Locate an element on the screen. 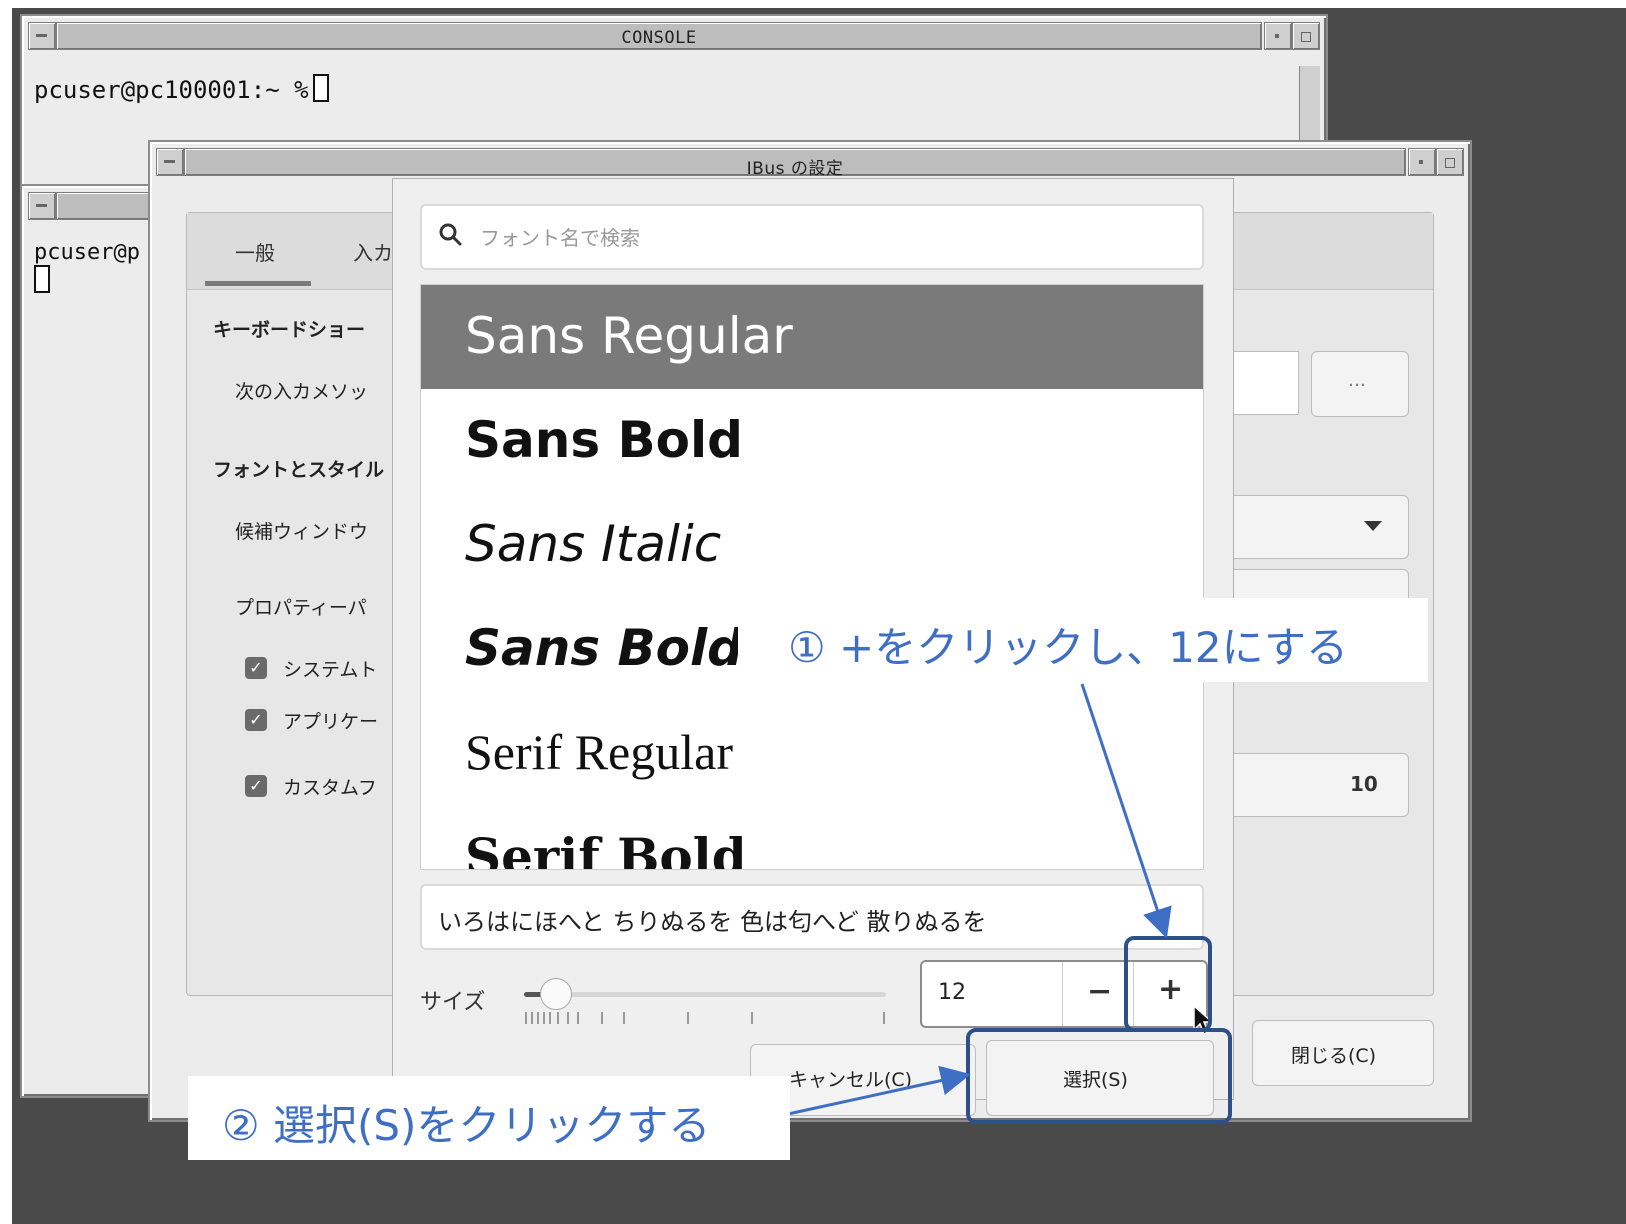 This screenshot has width=1626, height=1224. arrow-step2 is located at coordinates (879, 1090).